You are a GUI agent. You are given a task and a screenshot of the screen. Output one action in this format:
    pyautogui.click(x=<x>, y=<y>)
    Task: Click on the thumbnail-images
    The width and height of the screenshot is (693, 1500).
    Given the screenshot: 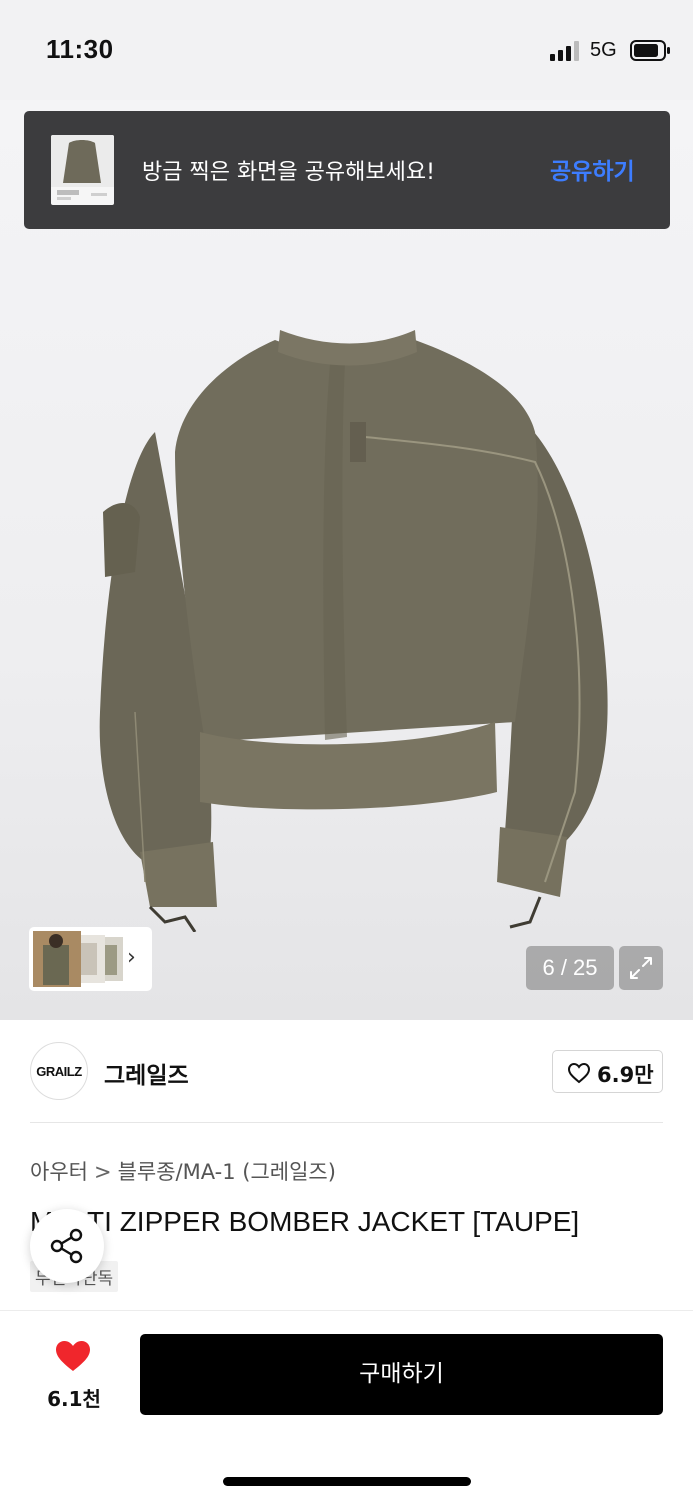 What is the action you would take?
    pyautogui.click(x=78, y=959)
    